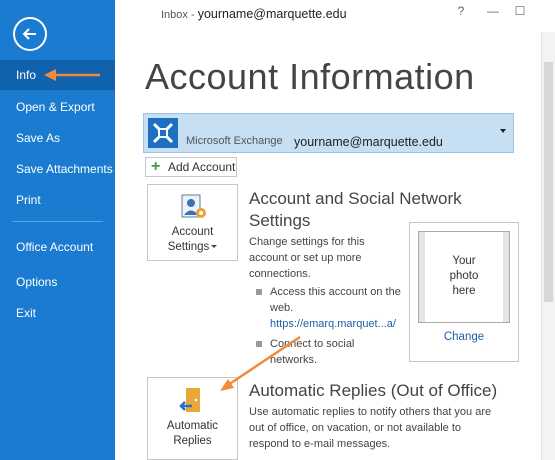  What do you see at coordinates (57, 107) in the screenshot?
I see `sidebar-item-open-export: Open & Export` at bounding box center [57, 107].